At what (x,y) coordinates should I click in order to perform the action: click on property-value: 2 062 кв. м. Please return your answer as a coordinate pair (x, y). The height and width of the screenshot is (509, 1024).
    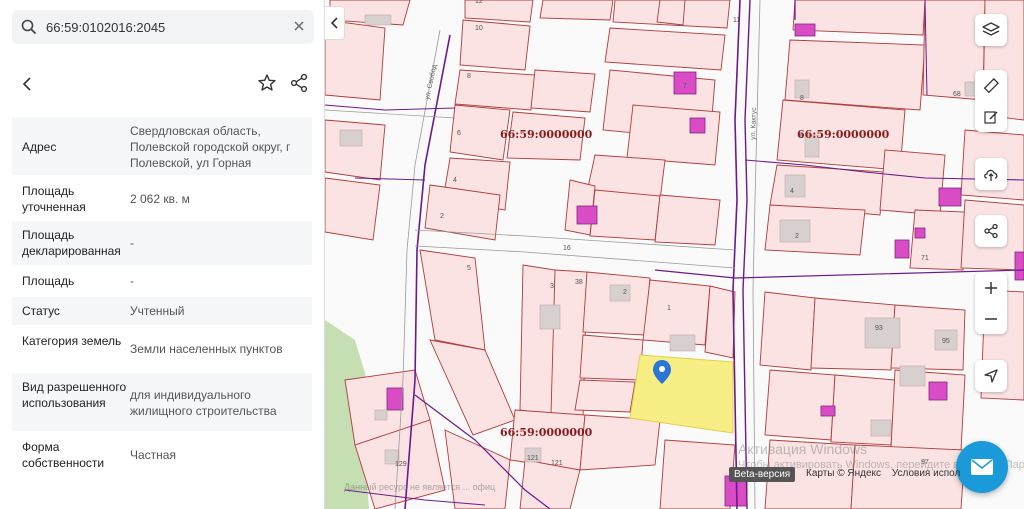
    Looking at the image, I should click on (160, 199).